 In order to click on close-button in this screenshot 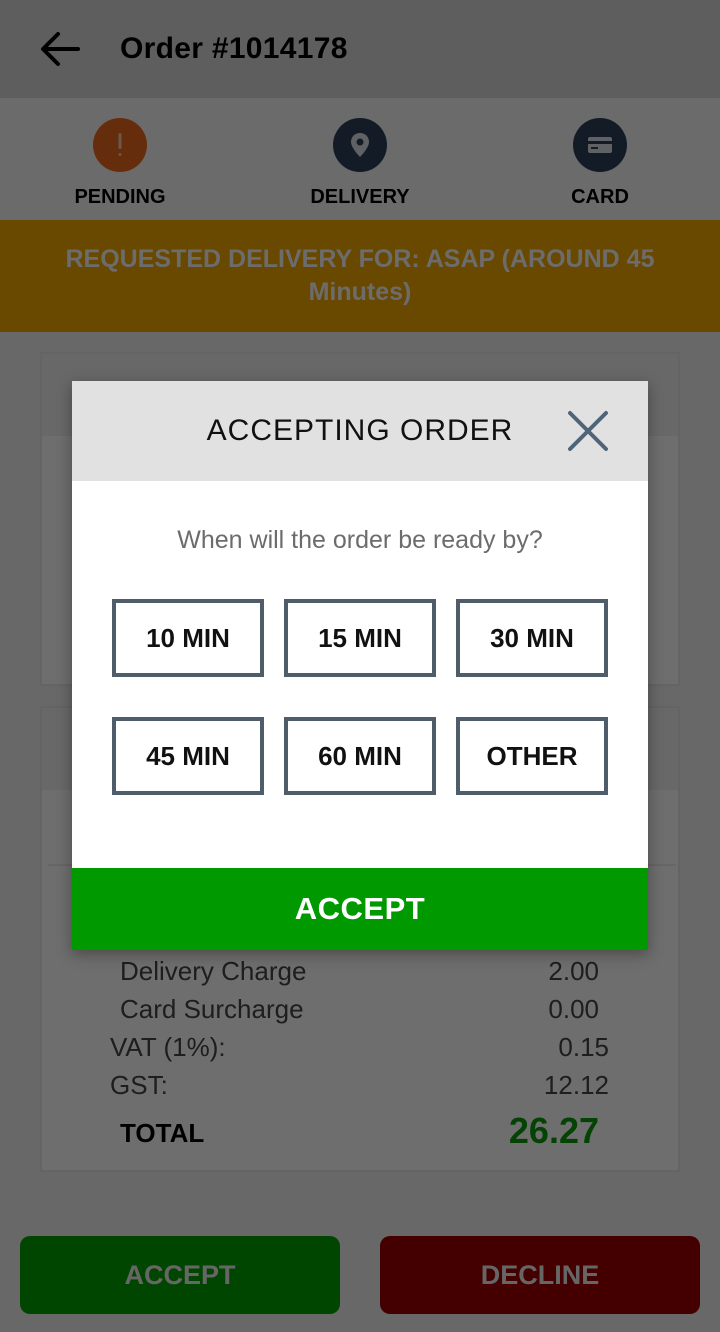, I will do `click(588, 431)`.